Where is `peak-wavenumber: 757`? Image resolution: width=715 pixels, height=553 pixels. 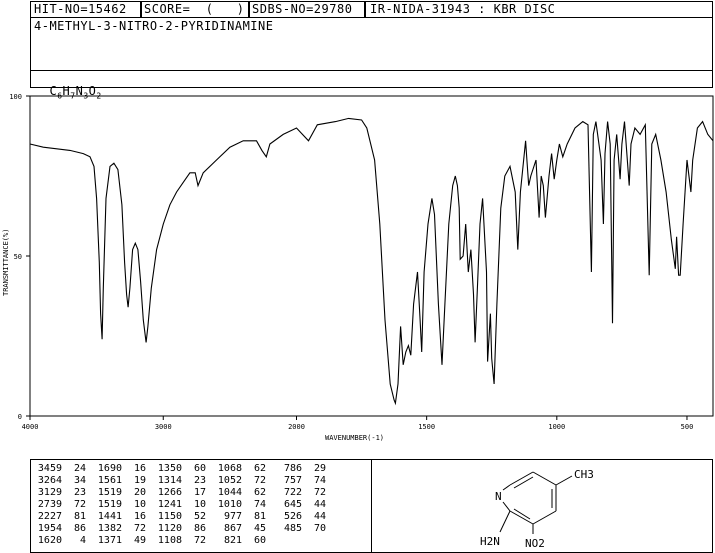 peak-wavenumber: 757 is located at coordinates (292, 480).